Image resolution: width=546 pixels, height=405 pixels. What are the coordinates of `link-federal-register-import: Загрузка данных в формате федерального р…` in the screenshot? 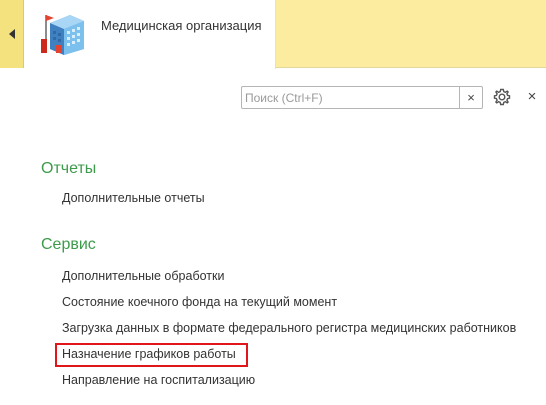 It's located at (289, 328).